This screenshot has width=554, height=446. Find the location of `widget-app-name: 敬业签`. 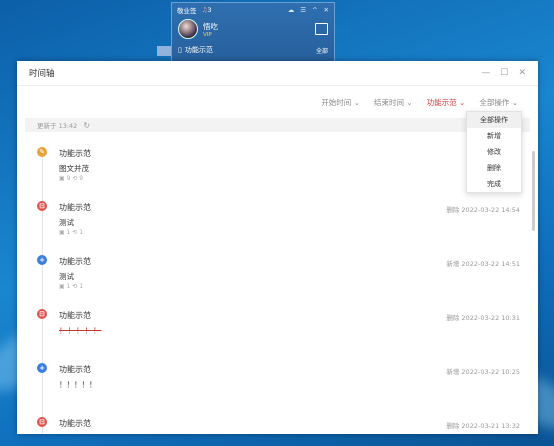

widget-app-name: 敬业签 is located at coordinates (187, 11).